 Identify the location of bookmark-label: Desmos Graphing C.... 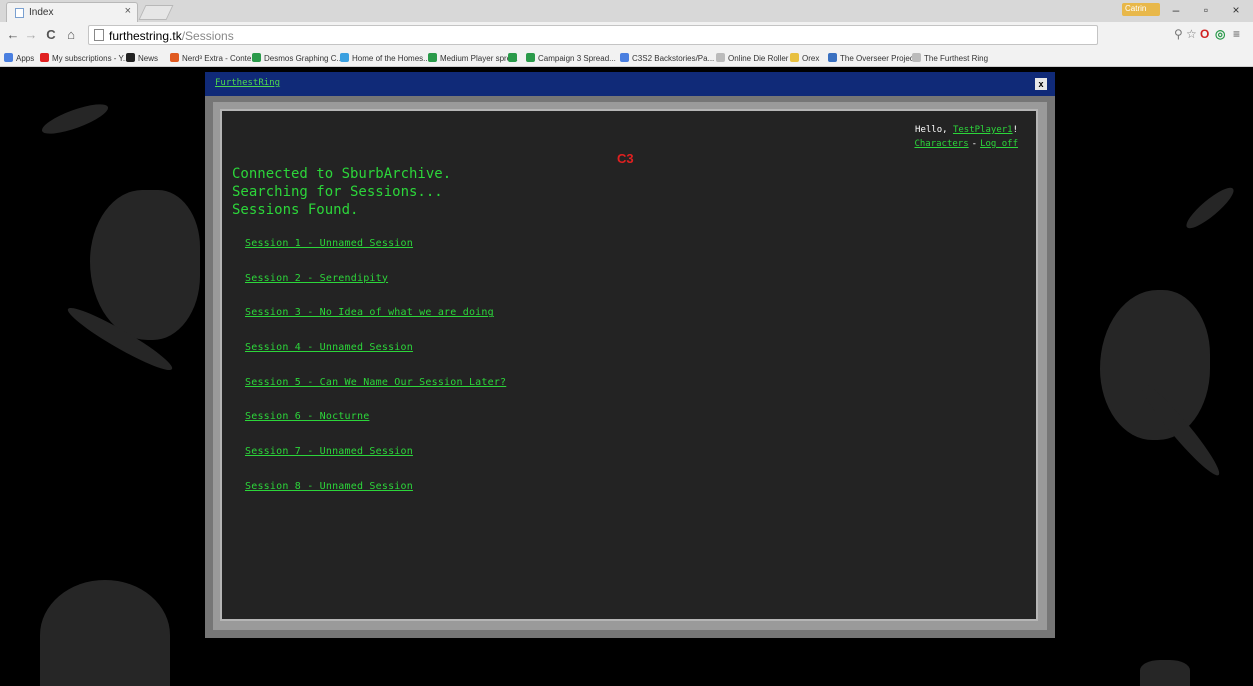
(304, 58).